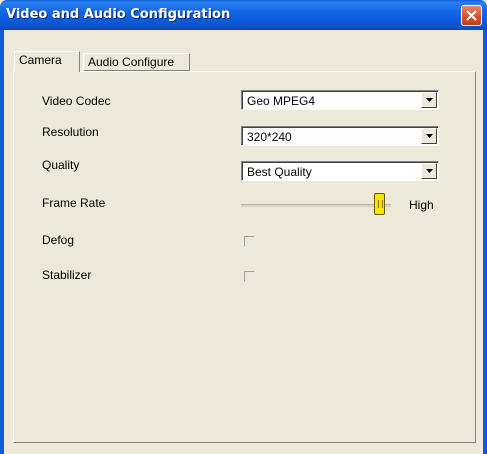  What do you see at coordinates (58, 240) in the screenshot?
I see `defog-label: Defog` at bounding box center [58, 240].